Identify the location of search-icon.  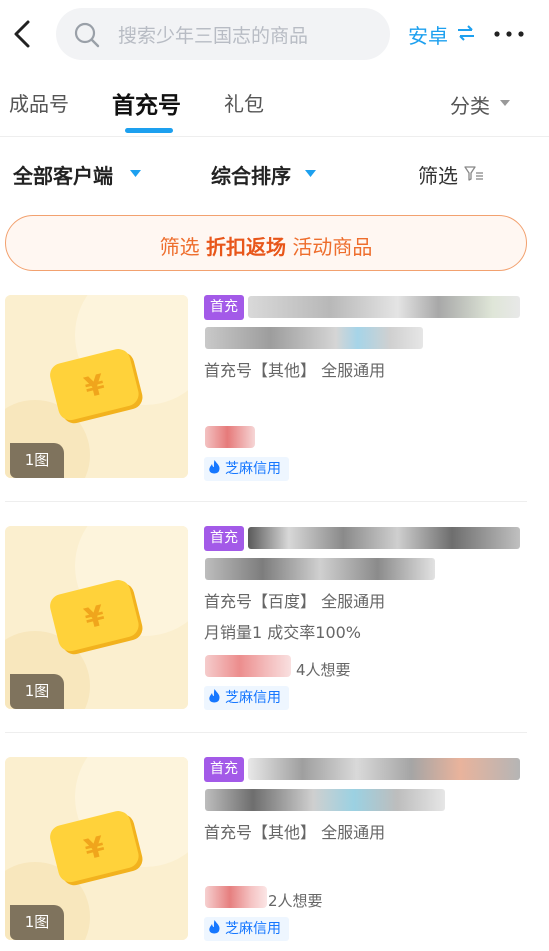
(87, 35).